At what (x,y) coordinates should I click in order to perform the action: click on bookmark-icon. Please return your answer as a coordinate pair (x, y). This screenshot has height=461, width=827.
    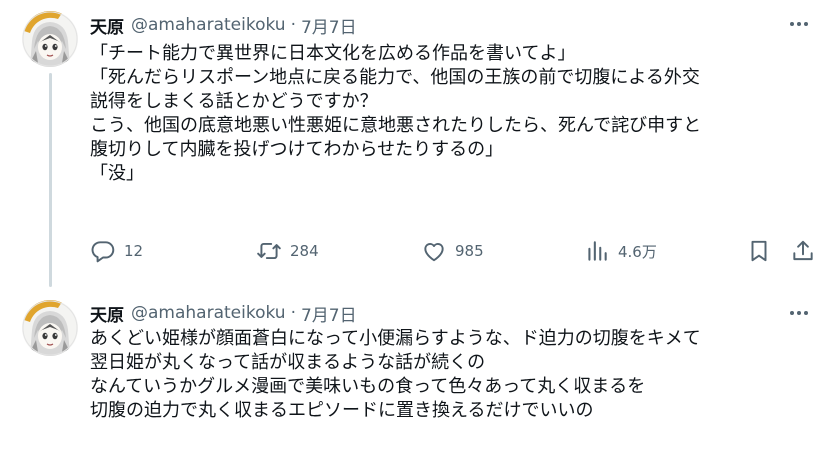
    Looking at the image, I should click on (759, 251).